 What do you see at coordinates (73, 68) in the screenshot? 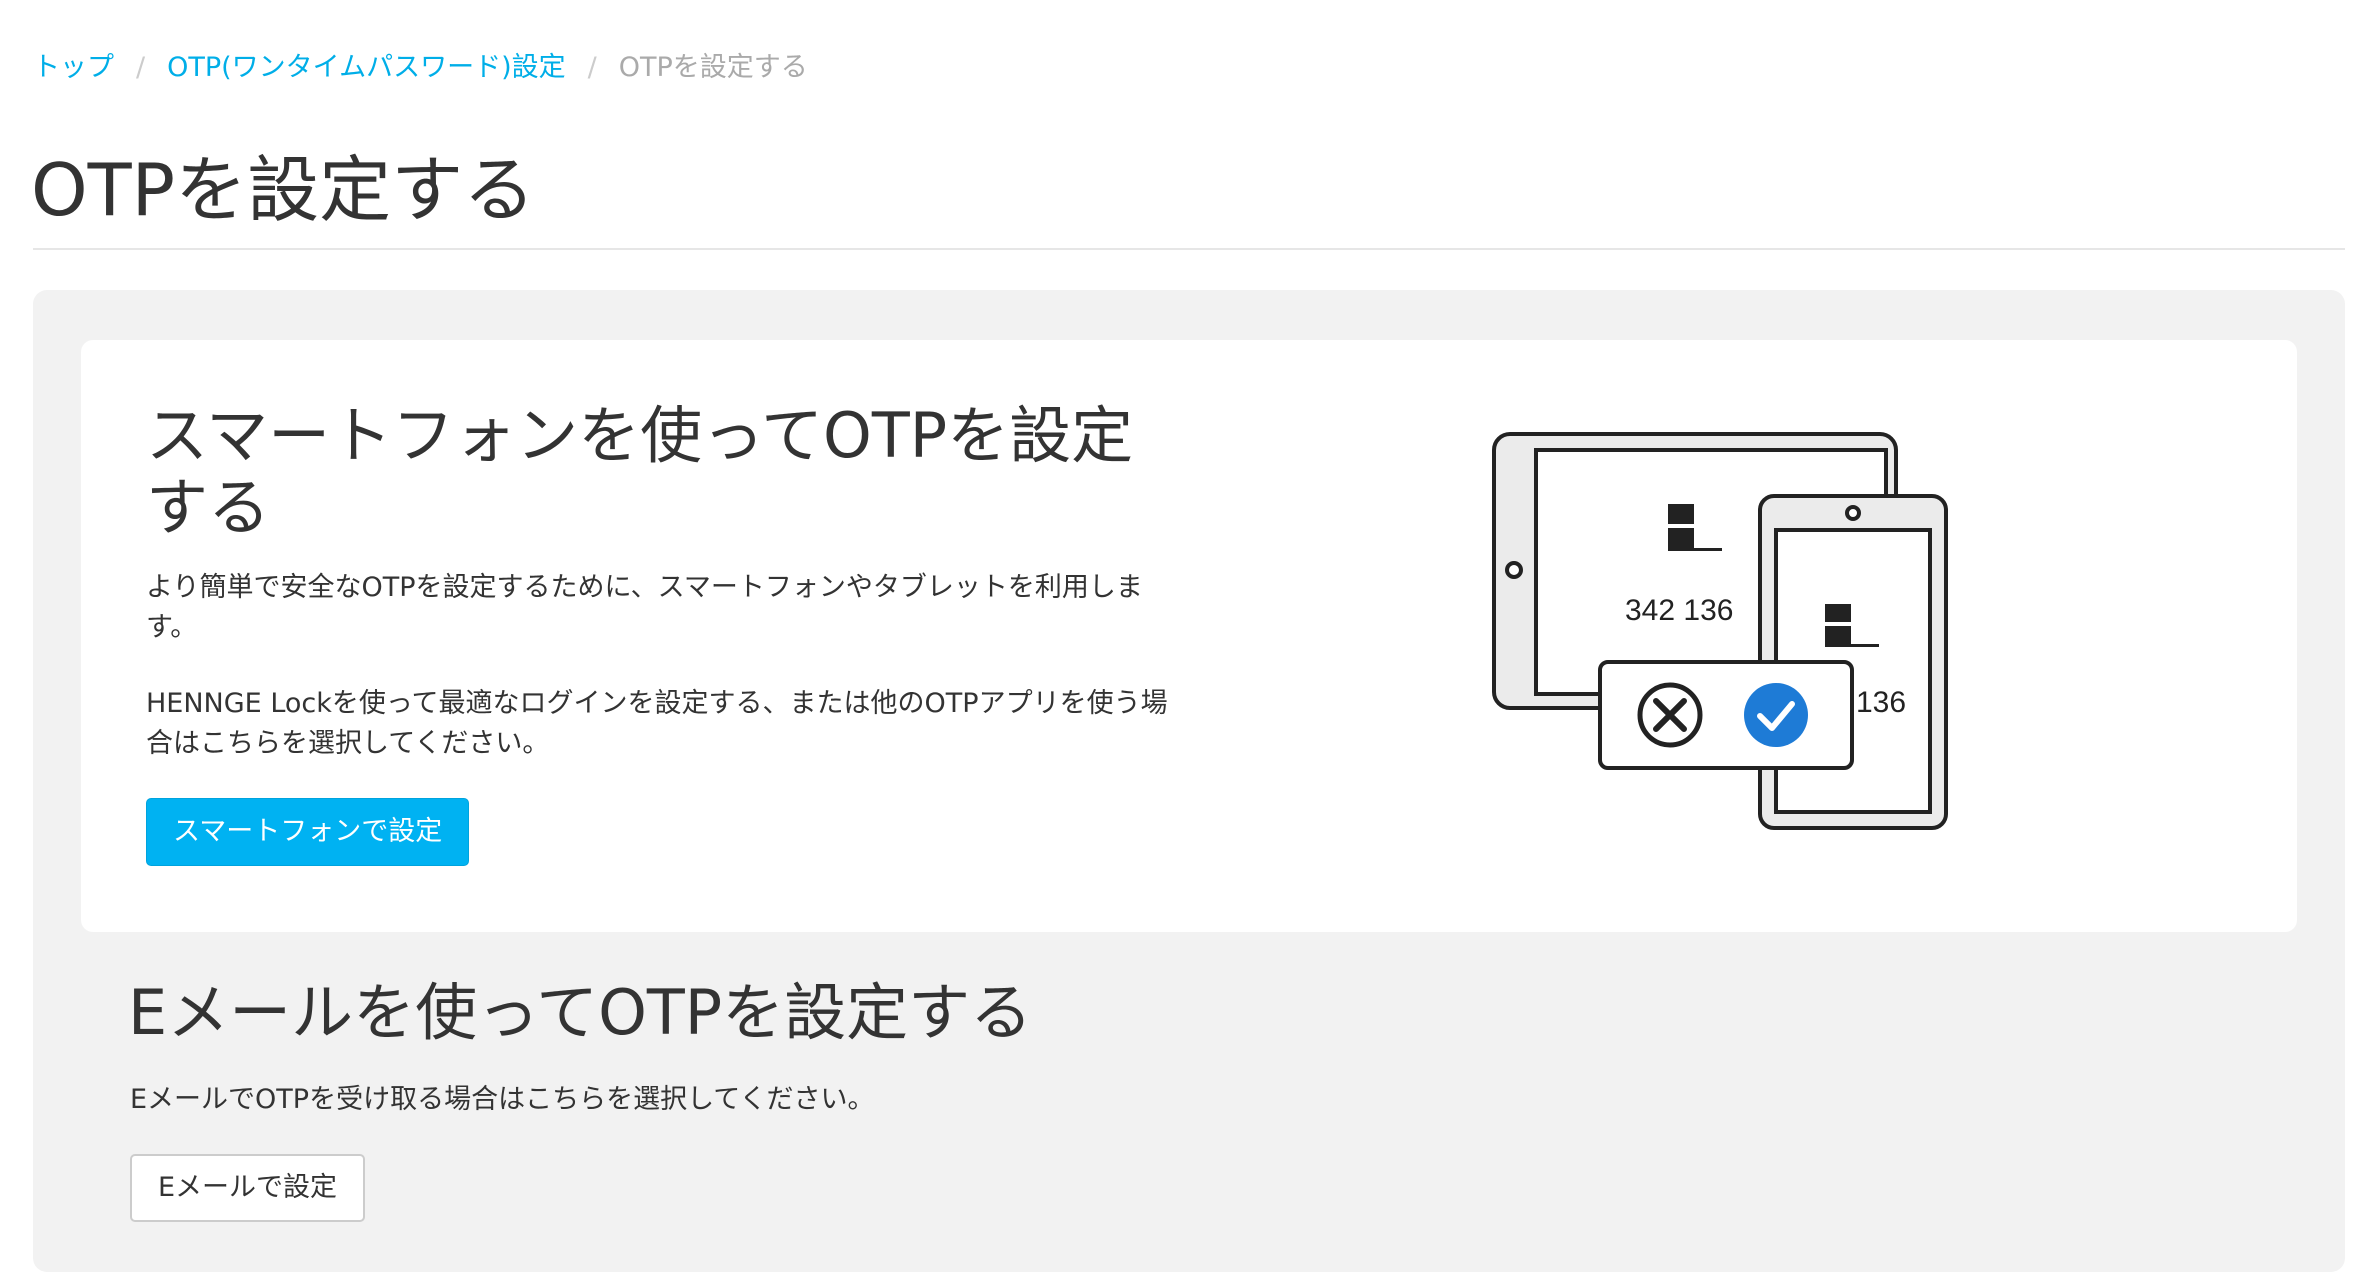
I see `breadcrumb-item-top: トップ` at bounding box center [73, 68].